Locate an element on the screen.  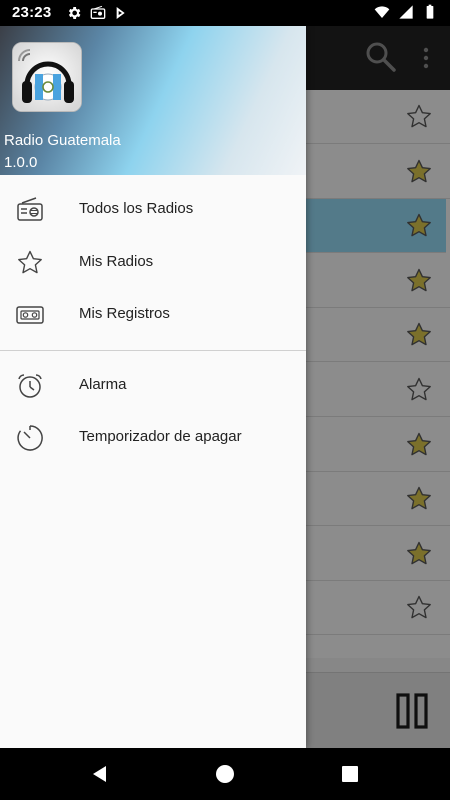
settings-icon is located at coordinates (74, 13).